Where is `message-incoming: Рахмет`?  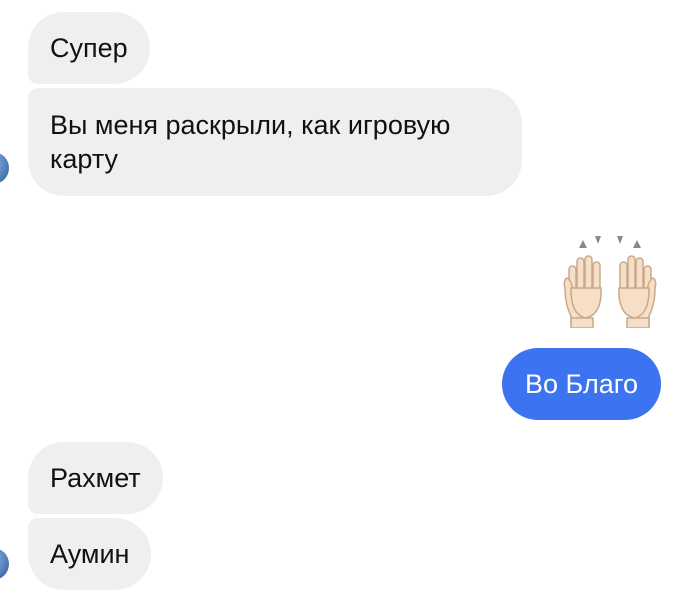
message-incoming: Рахмет is located at coordinates (95, 478).